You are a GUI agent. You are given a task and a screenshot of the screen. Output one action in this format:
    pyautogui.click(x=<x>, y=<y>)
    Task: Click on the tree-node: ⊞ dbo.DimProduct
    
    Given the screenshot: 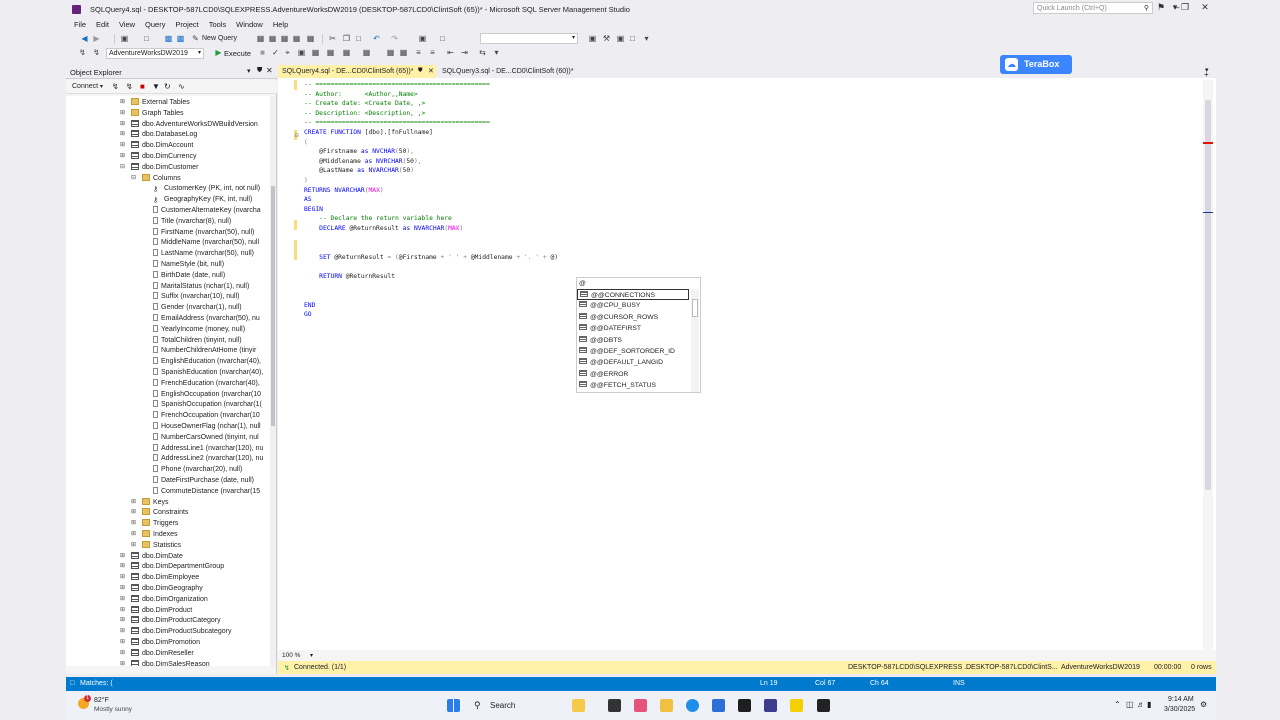 What is the action you would take?
    pyautogui.click(x=156, y=610)
    